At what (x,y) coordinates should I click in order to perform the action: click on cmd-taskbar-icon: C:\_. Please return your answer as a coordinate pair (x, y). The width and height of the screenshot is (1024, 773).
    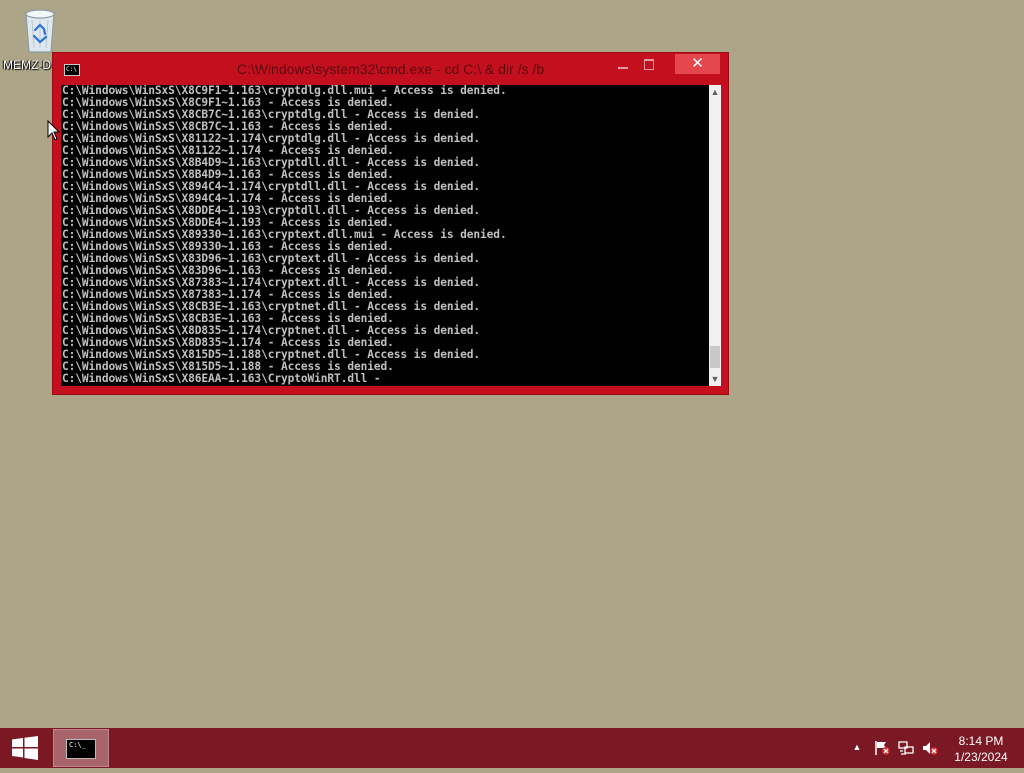
    Looking at the image, I should click on (81, 749).